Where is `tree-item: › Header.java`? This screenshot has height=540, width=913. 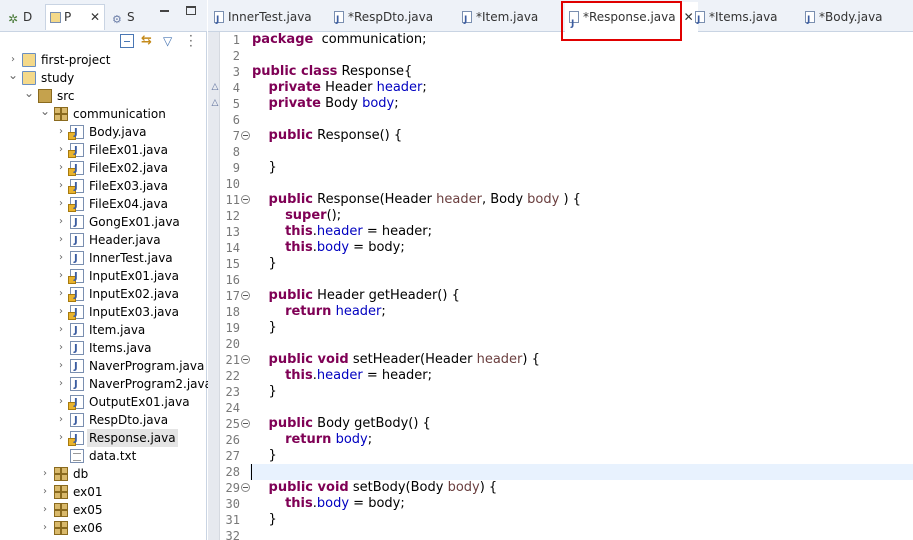 tree-item: › Header.java is located at coordinates (103, 240).